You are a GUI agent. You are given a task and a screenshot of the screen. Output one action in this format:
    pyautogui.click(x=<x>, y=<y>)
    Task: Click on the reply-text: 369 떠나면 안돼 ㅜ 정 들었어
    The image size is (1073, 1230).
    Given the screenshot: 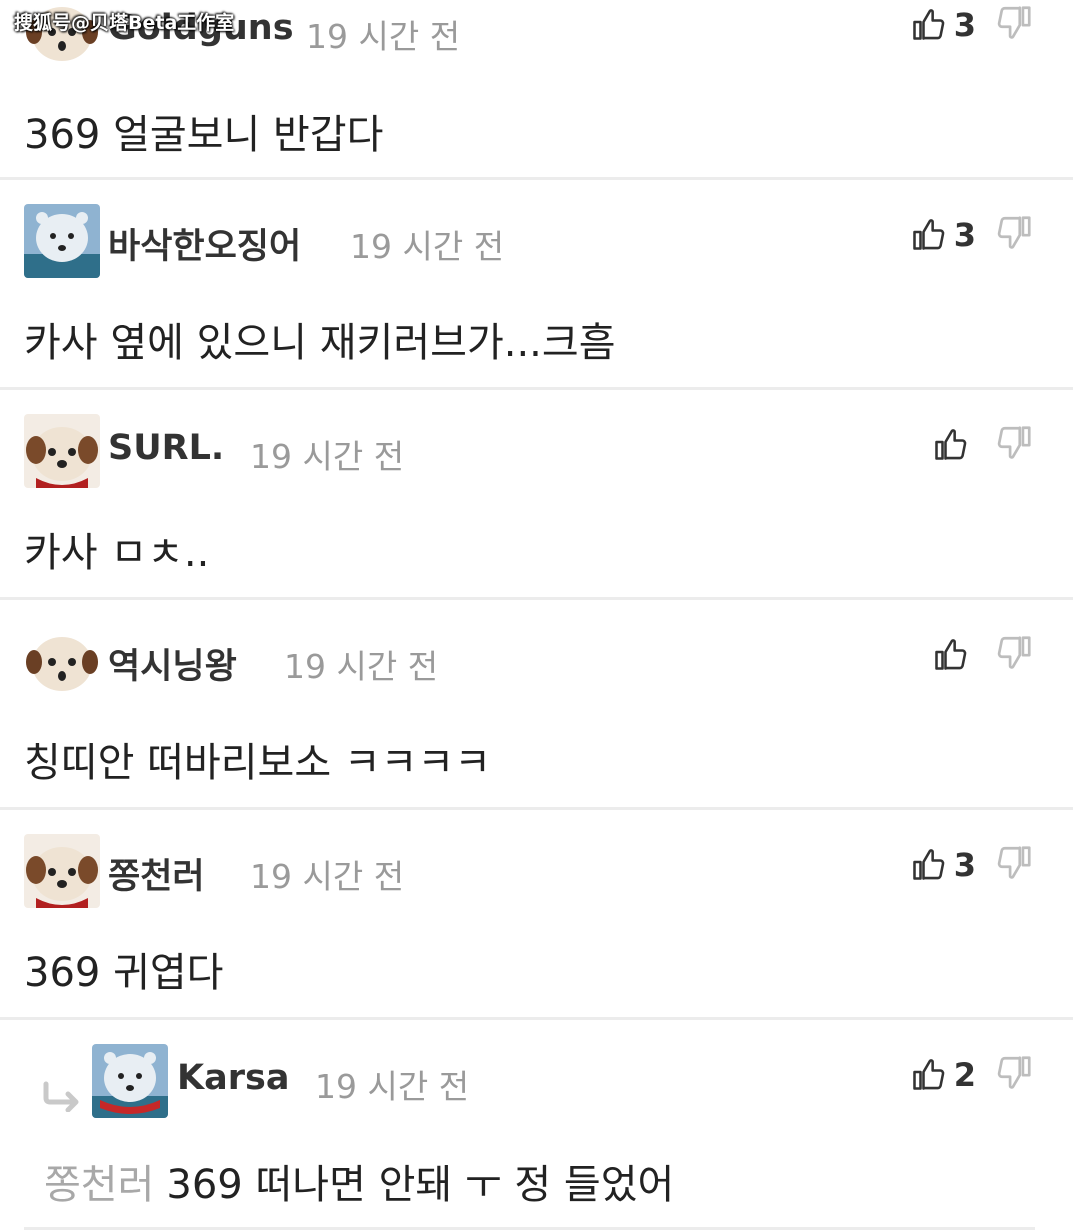 What is the action you would take?
    pyautogui.click(x=420, y=1185)
    